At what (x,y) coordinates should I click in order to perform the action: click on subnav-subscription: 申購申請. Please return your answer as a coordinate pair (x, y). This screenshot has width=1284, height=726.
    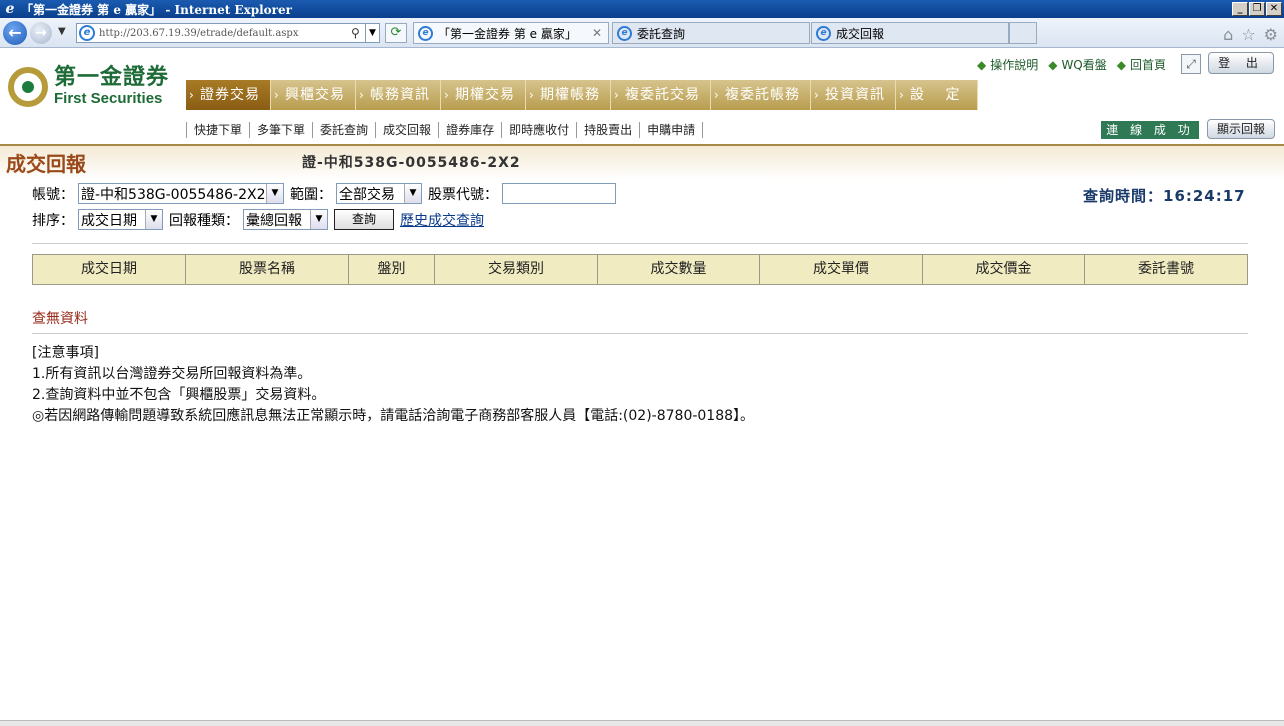
    Looking at the image, I should click on (671, 130).